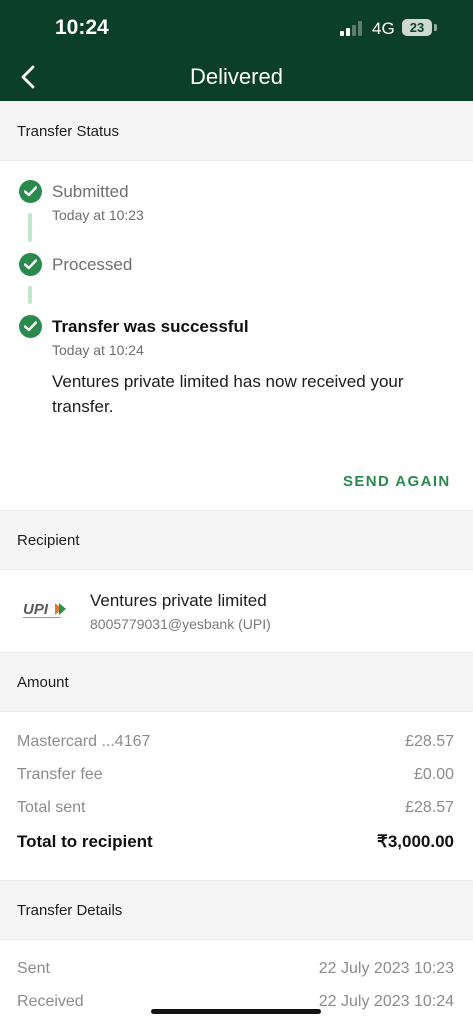 This screenshot has height=1024, width=473. What do you see at coordinates (68, 131) in the screenshot?
I see `transfer-status-heading: Transfer Status` at bounding box center [68, 131].